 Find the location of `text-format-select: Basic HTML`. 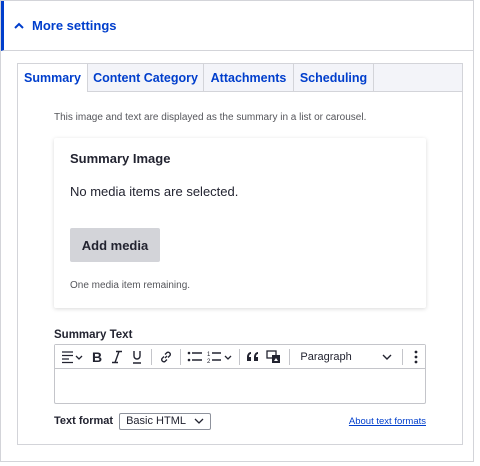

text-format-select: Basic HTML is located at coordinates (165, 421).